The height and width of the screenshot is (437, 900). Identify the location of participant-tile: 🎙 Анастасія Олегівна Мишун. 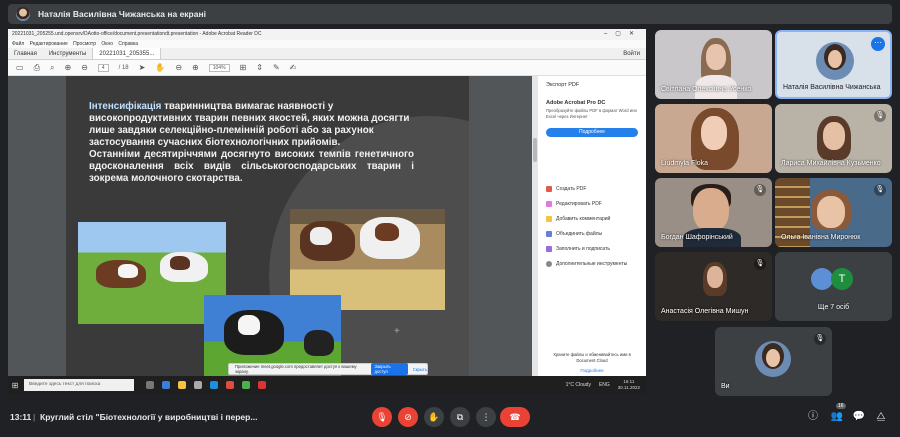
(713, 286).